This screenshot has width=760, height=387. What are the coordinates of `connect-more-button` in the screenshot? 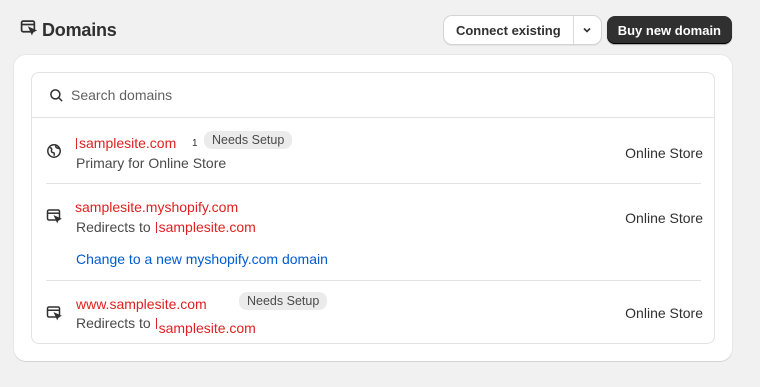 It's located at (587, 30).